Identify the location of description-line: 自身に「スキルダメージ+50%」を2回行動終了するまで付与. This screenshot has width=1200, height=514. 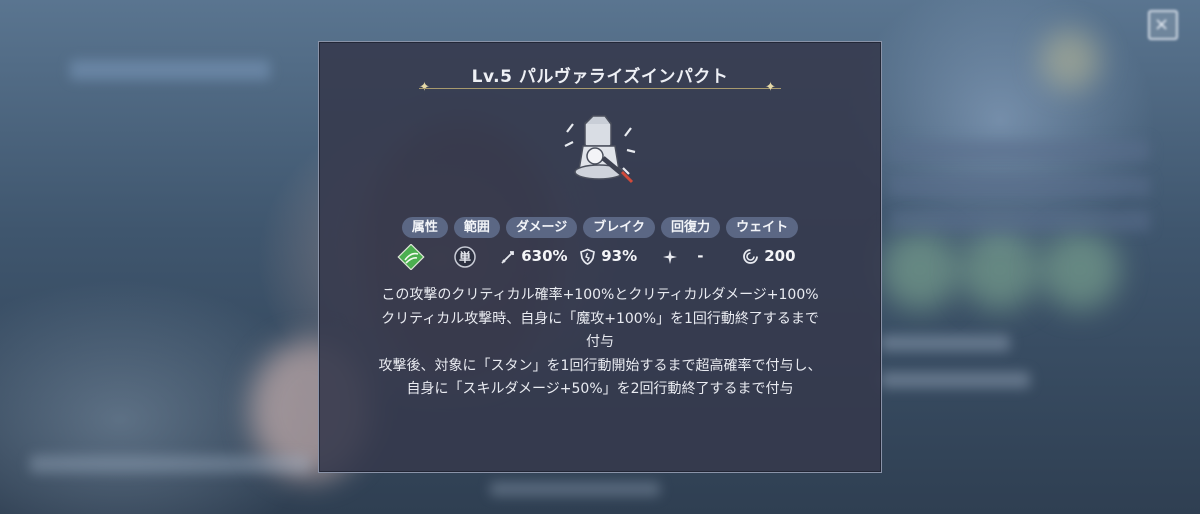
(600, 389).